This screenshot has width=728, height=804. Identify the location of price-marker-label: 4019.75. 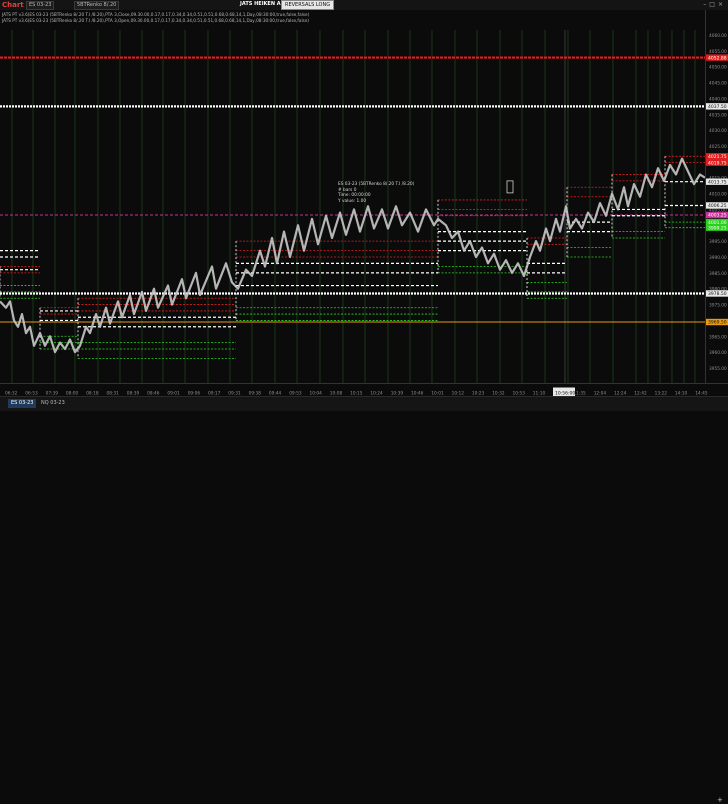
(717, 163).